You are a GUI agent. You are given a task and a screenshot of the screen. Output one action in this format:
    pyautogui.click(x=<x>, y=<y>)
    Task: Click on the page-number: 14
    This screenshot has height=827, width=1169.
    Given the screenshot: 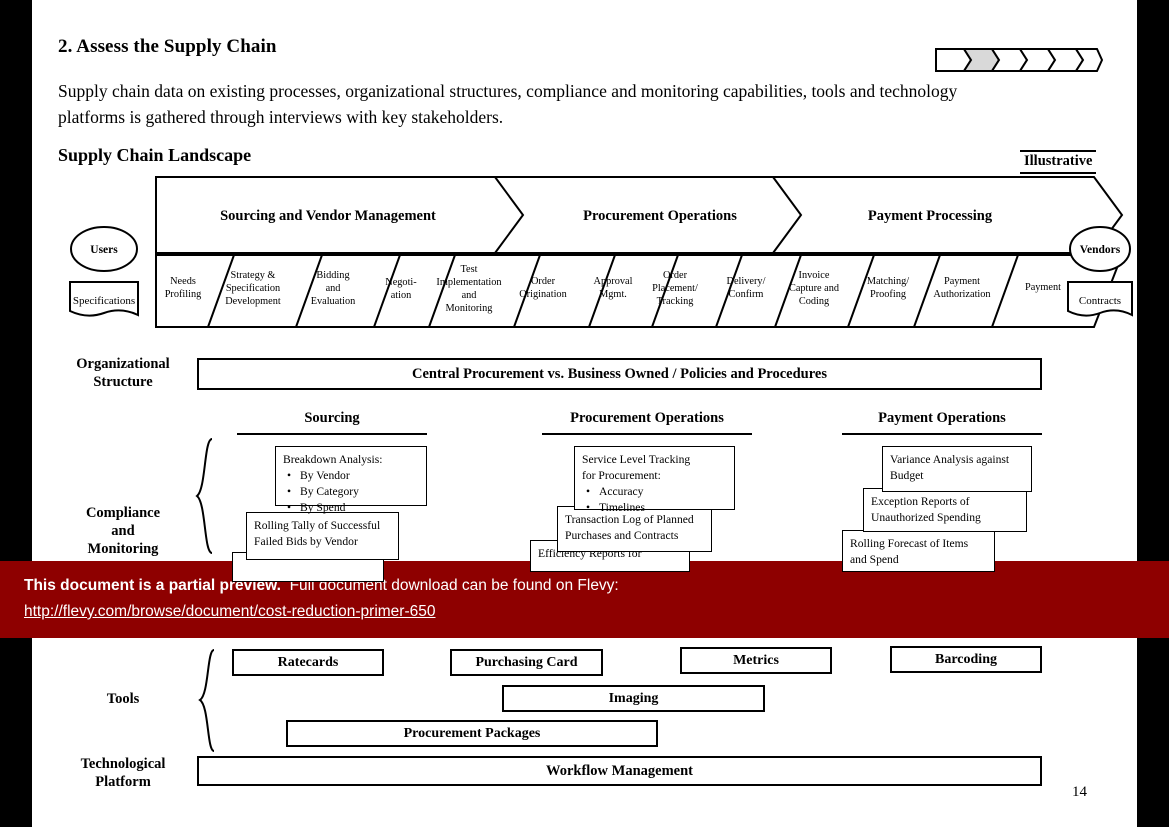 What is the action you would take?
    pyautogui.click(x=1079, y=792)
    